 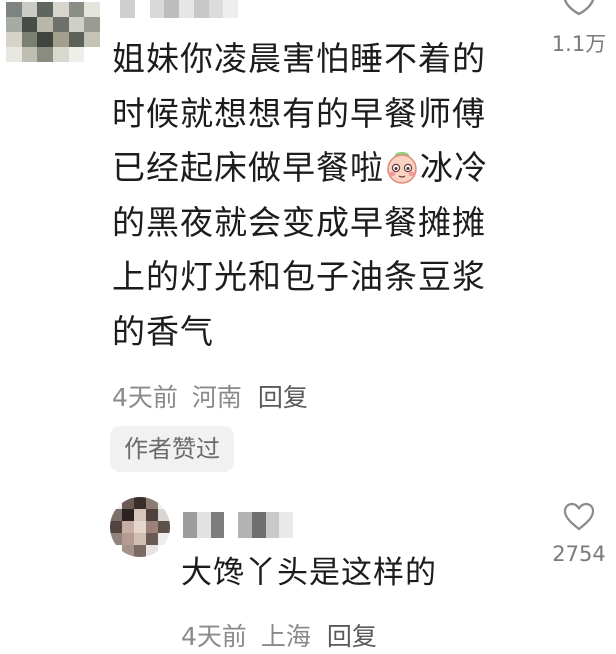 I want to click on comment-line: 的香气, so click(x=163, y=331).